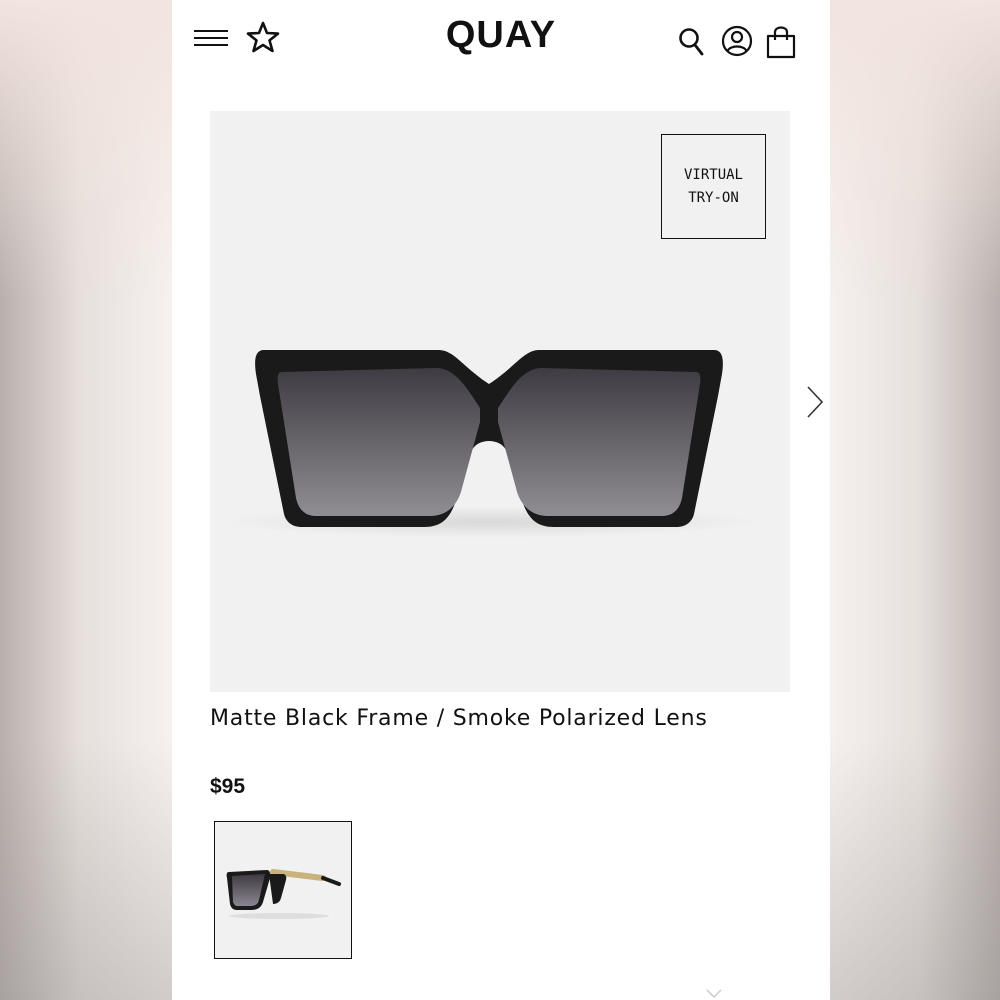 The height and width of the screenshot is (1000, 1000). I want to click on site-header: QUAY, so click(501, 40).